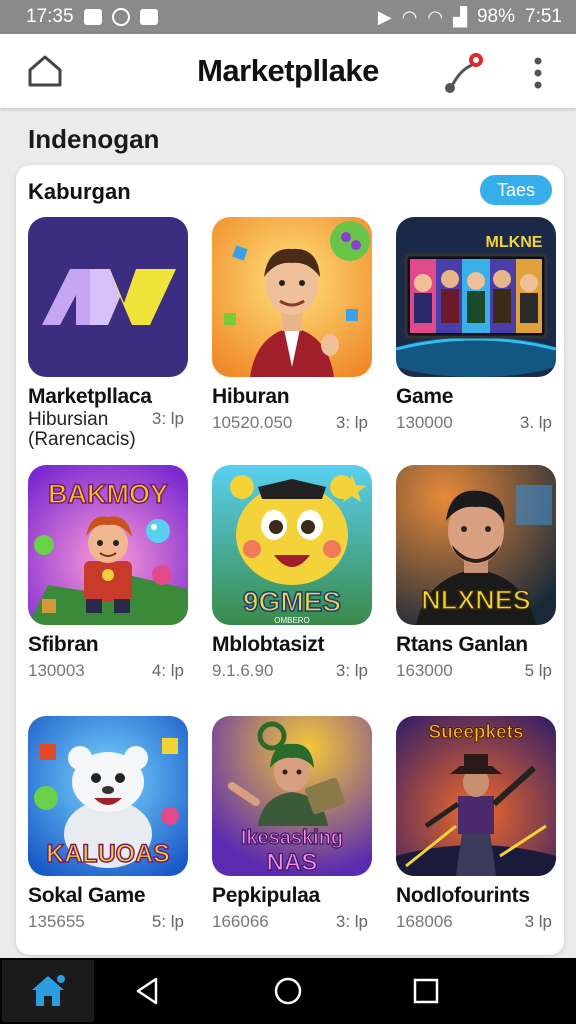  Describe the element at coordinates (252, 422) in the screenshot. I see `download-count: 10520.050` at that location.